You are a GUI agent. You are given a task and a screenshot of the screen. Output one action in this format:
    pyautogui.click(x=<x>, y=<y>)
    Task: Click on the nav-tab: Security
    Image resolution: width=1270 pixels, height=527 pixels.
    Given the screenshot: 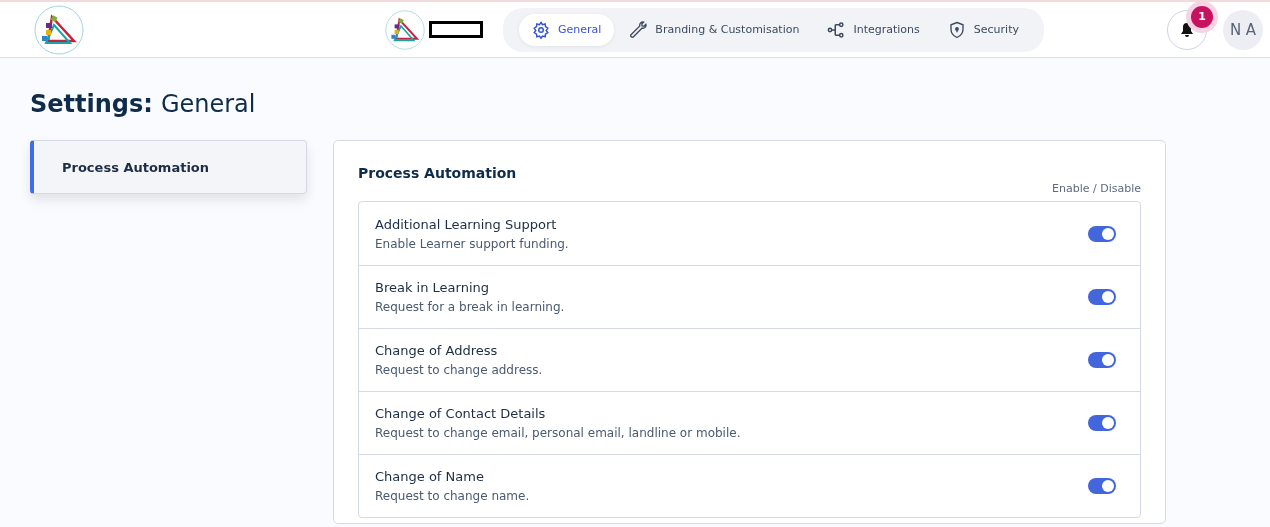 What is the action you would take?
    pyautogui.click(x=983, y=29)
    